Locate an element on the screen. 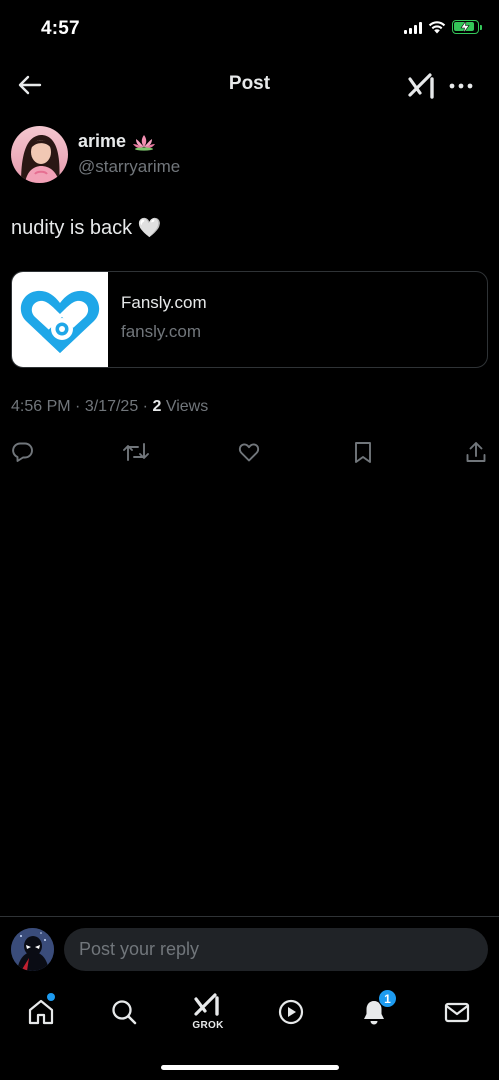  bookmark-icon is located at coordinates (363, 452).